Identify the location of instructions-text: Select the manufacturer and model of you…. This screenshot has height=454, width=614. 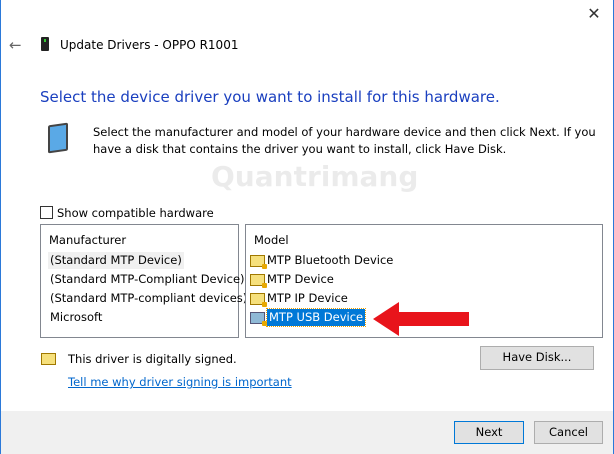
(344, 140).